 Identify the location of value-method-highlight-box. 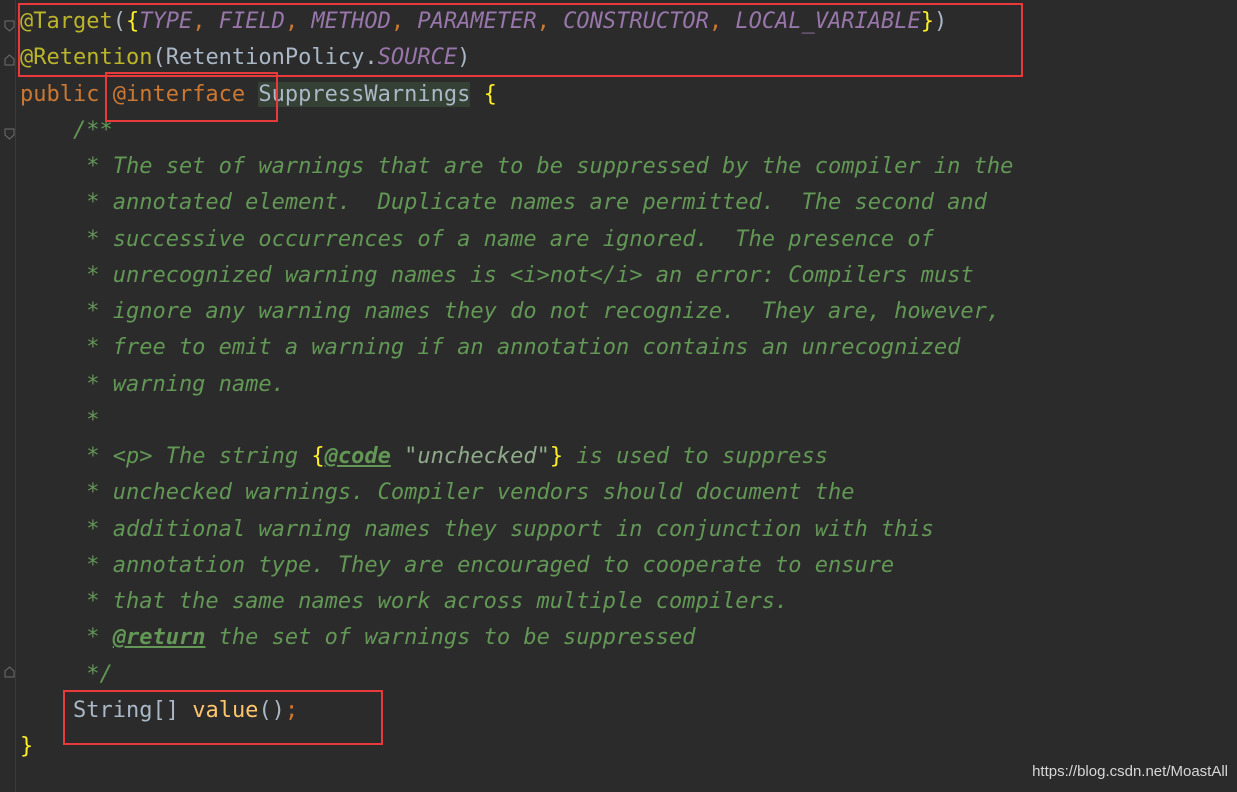
(223, 717).